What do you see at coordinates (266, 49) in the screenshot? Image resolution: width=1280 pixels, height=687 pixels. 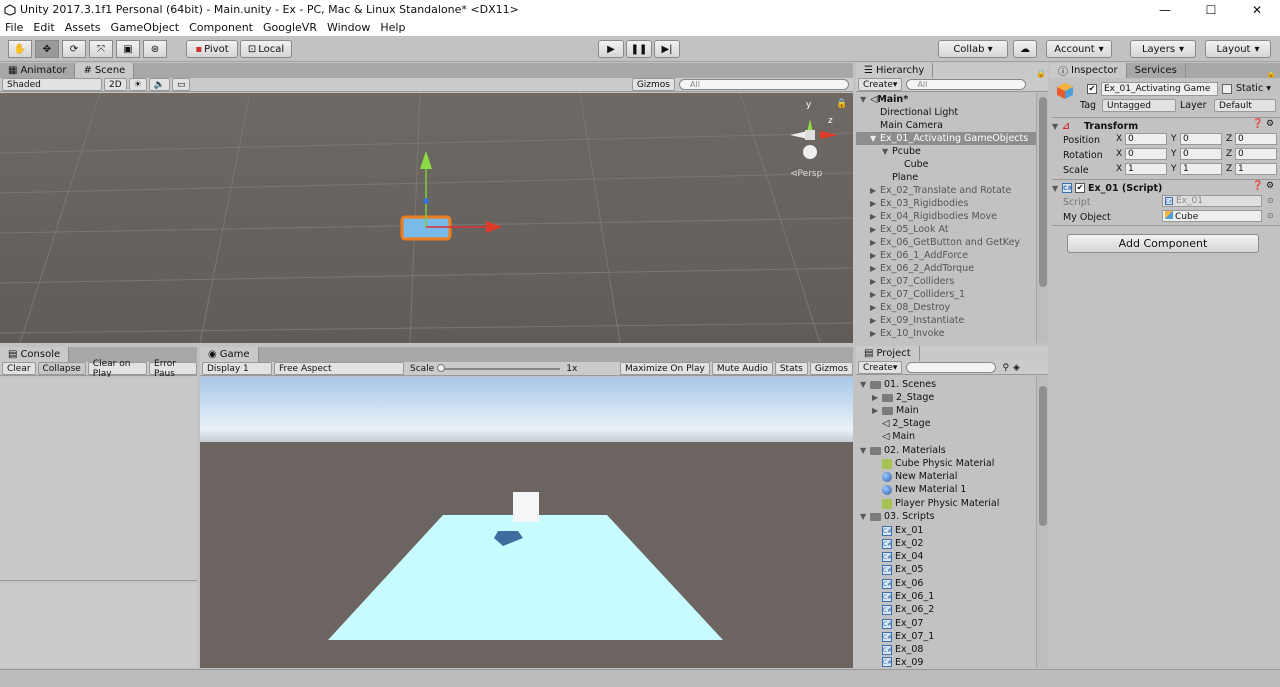 I see `local-button: ⊡ Local` at bounding box center [266, 49].